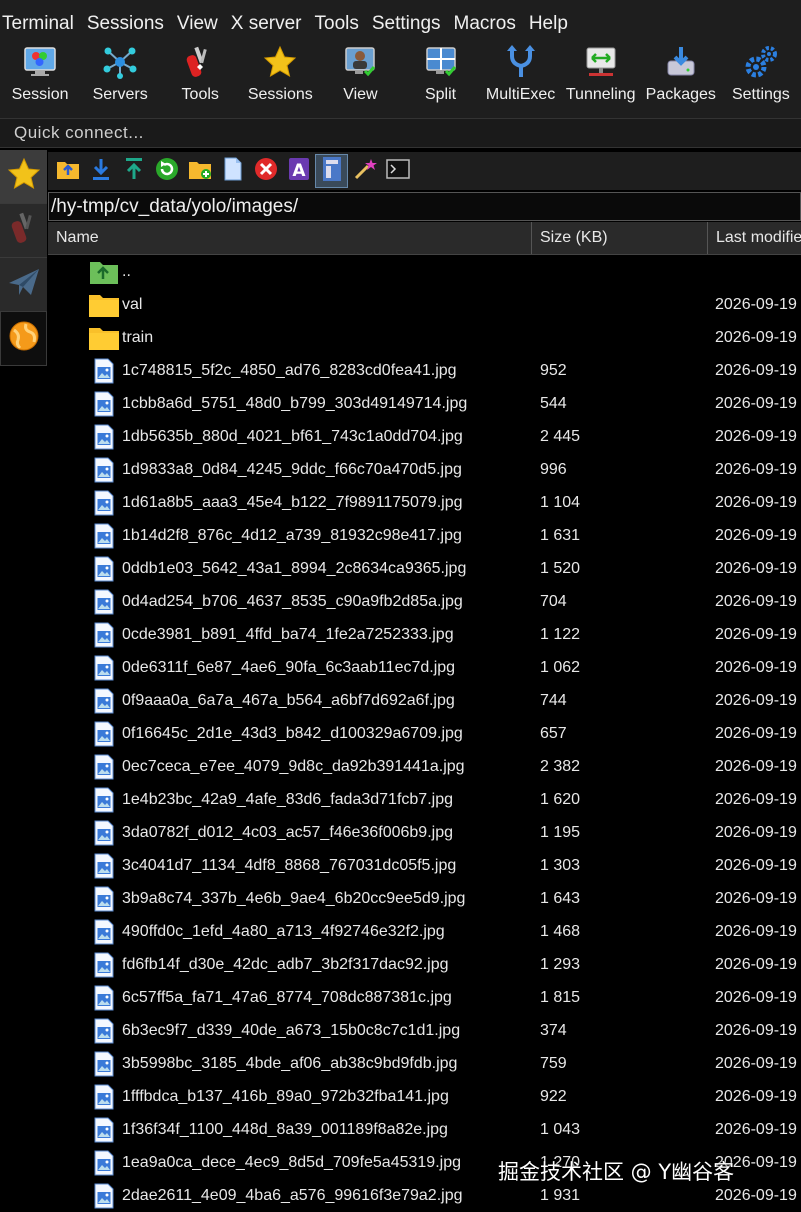 This screenshot has height=1212, width=801. What do you see at coordinates (360, 80) in the screenshot?
I see `view-button: View` at bounding box center [360, 80].